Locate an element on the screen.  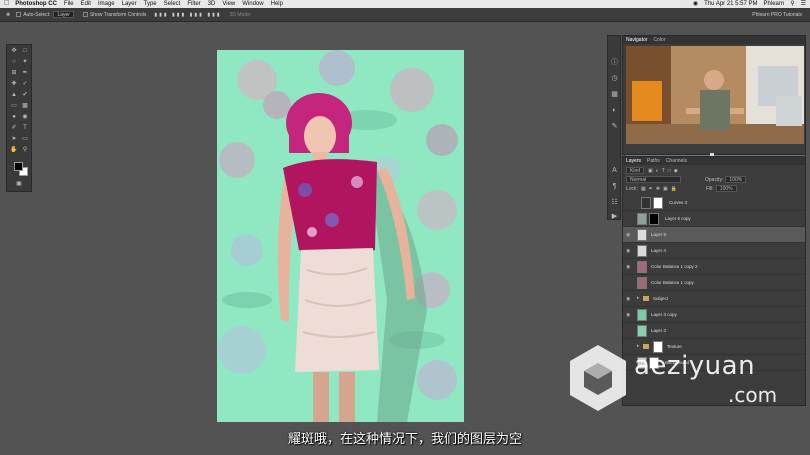
healing-tool-icon: ✚ is located at coordinates (14, 84).